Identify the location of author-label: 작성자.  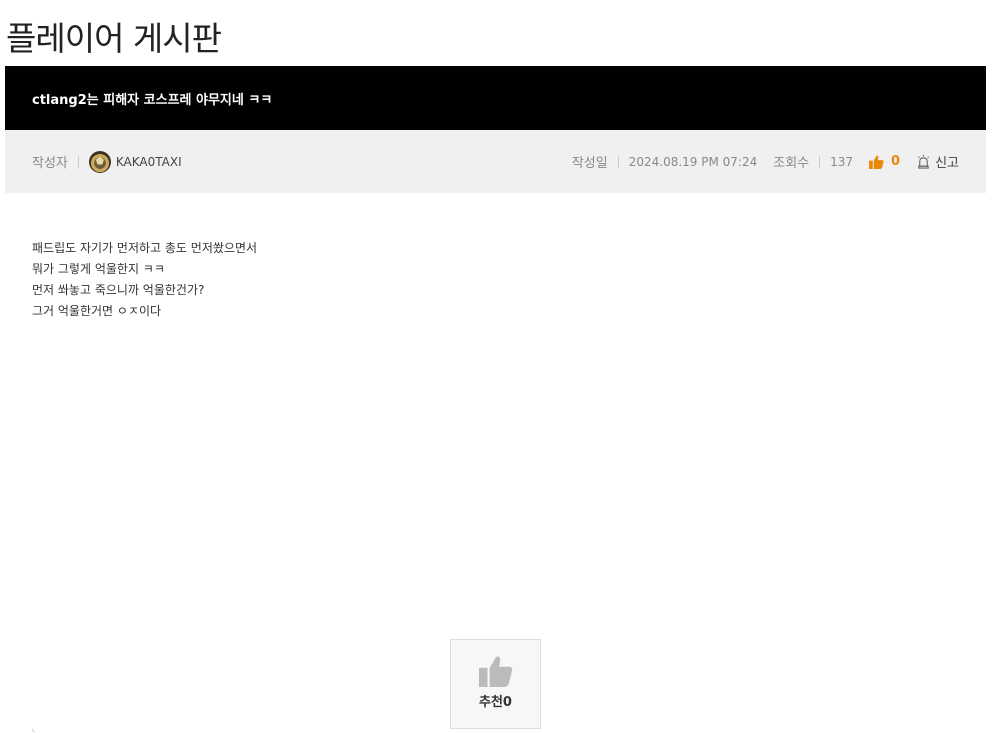
(50, 163).